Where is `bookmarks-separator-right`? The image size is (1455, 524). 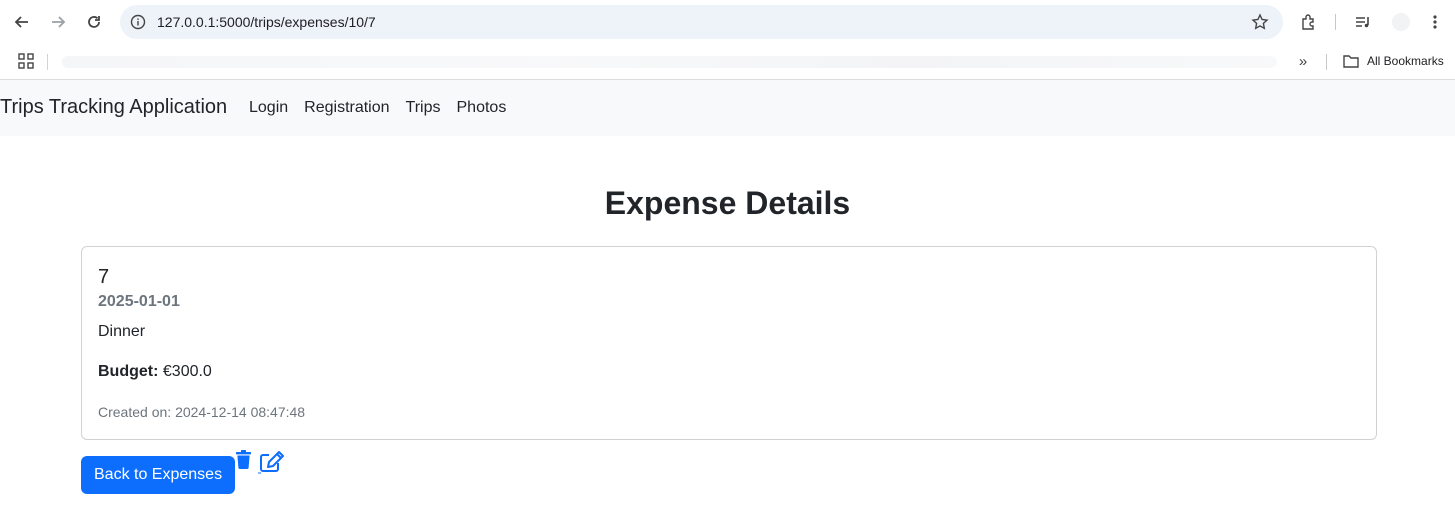 bookmarks-separator-right is located at coordinates (1326, 62).